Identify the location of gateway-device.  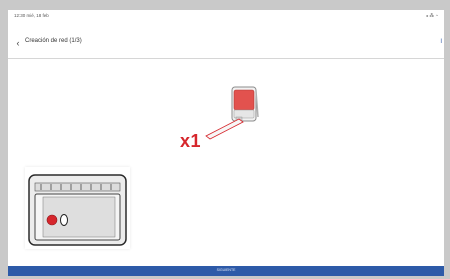
(77, 210).